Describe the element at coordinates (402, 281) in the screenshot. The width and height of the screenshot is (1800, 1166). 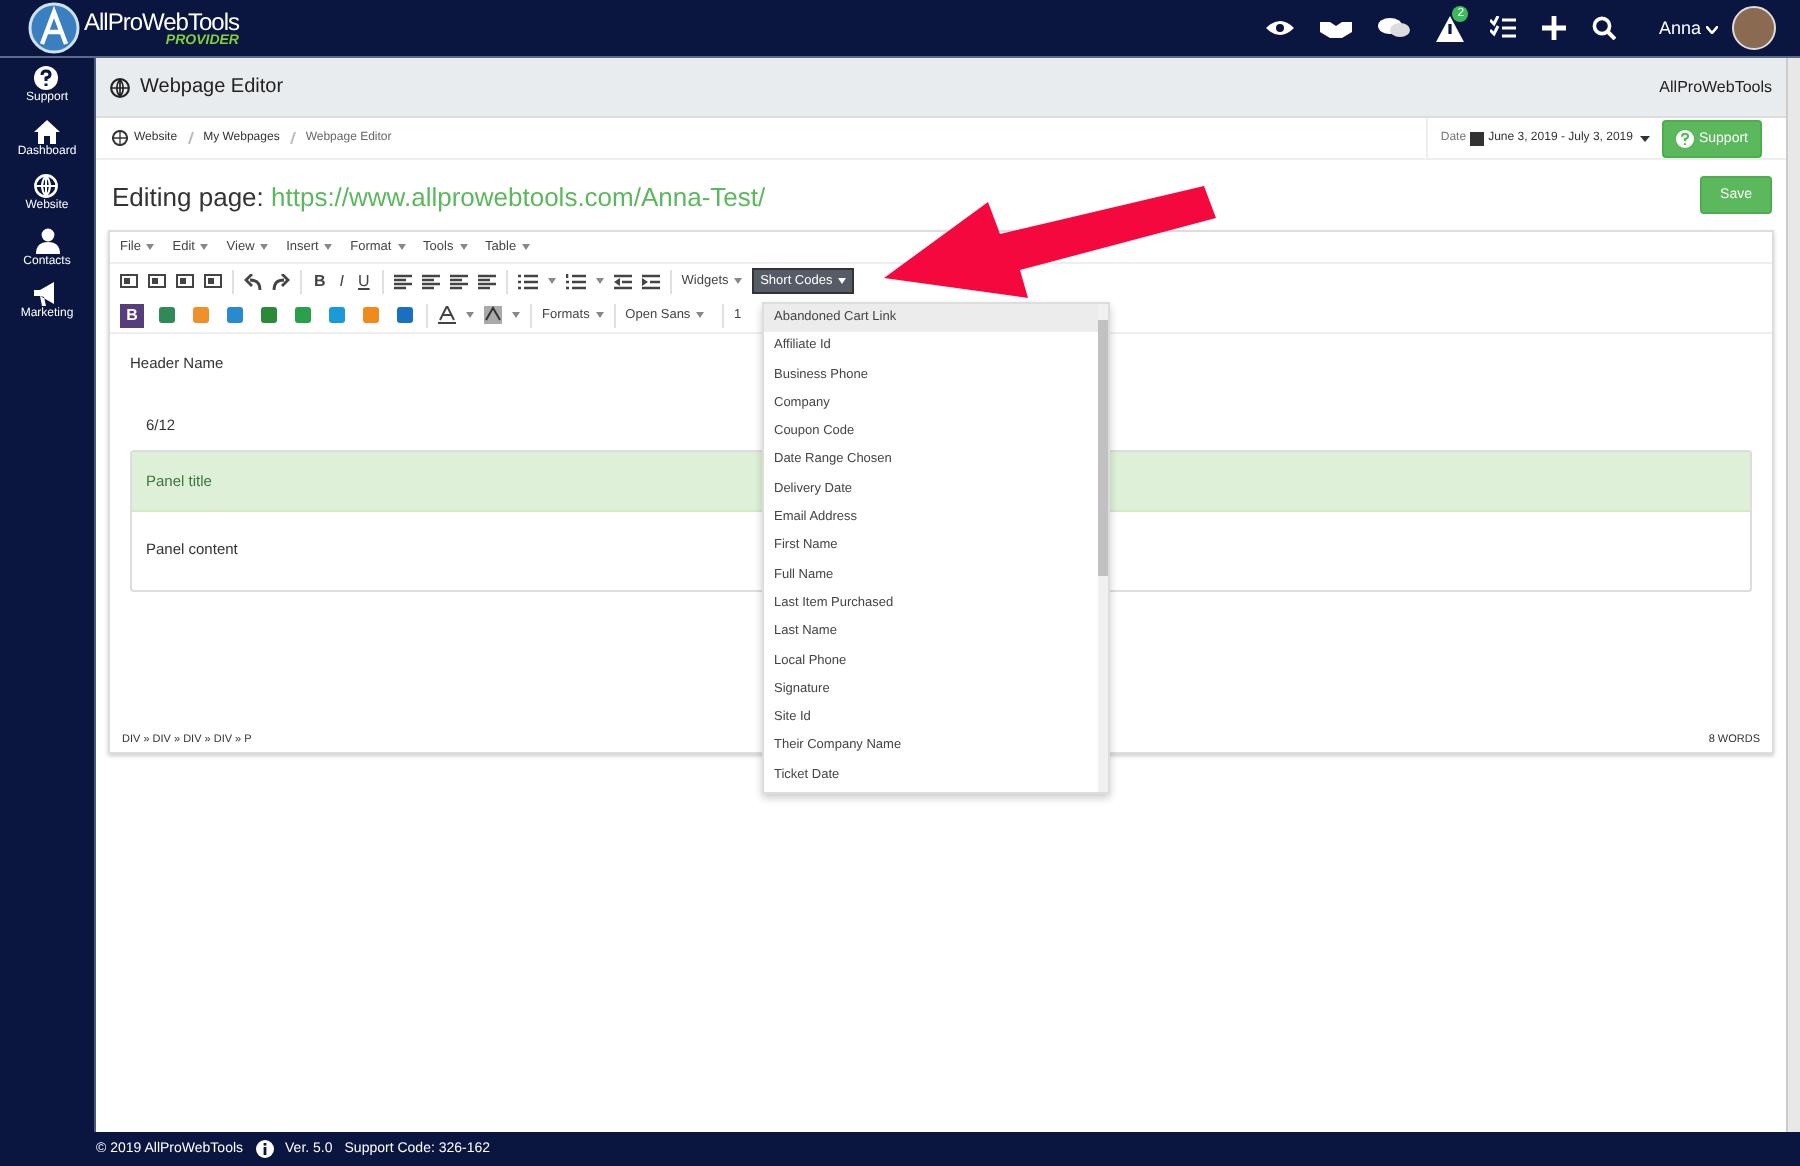
I see `align-left-icon` at that location.